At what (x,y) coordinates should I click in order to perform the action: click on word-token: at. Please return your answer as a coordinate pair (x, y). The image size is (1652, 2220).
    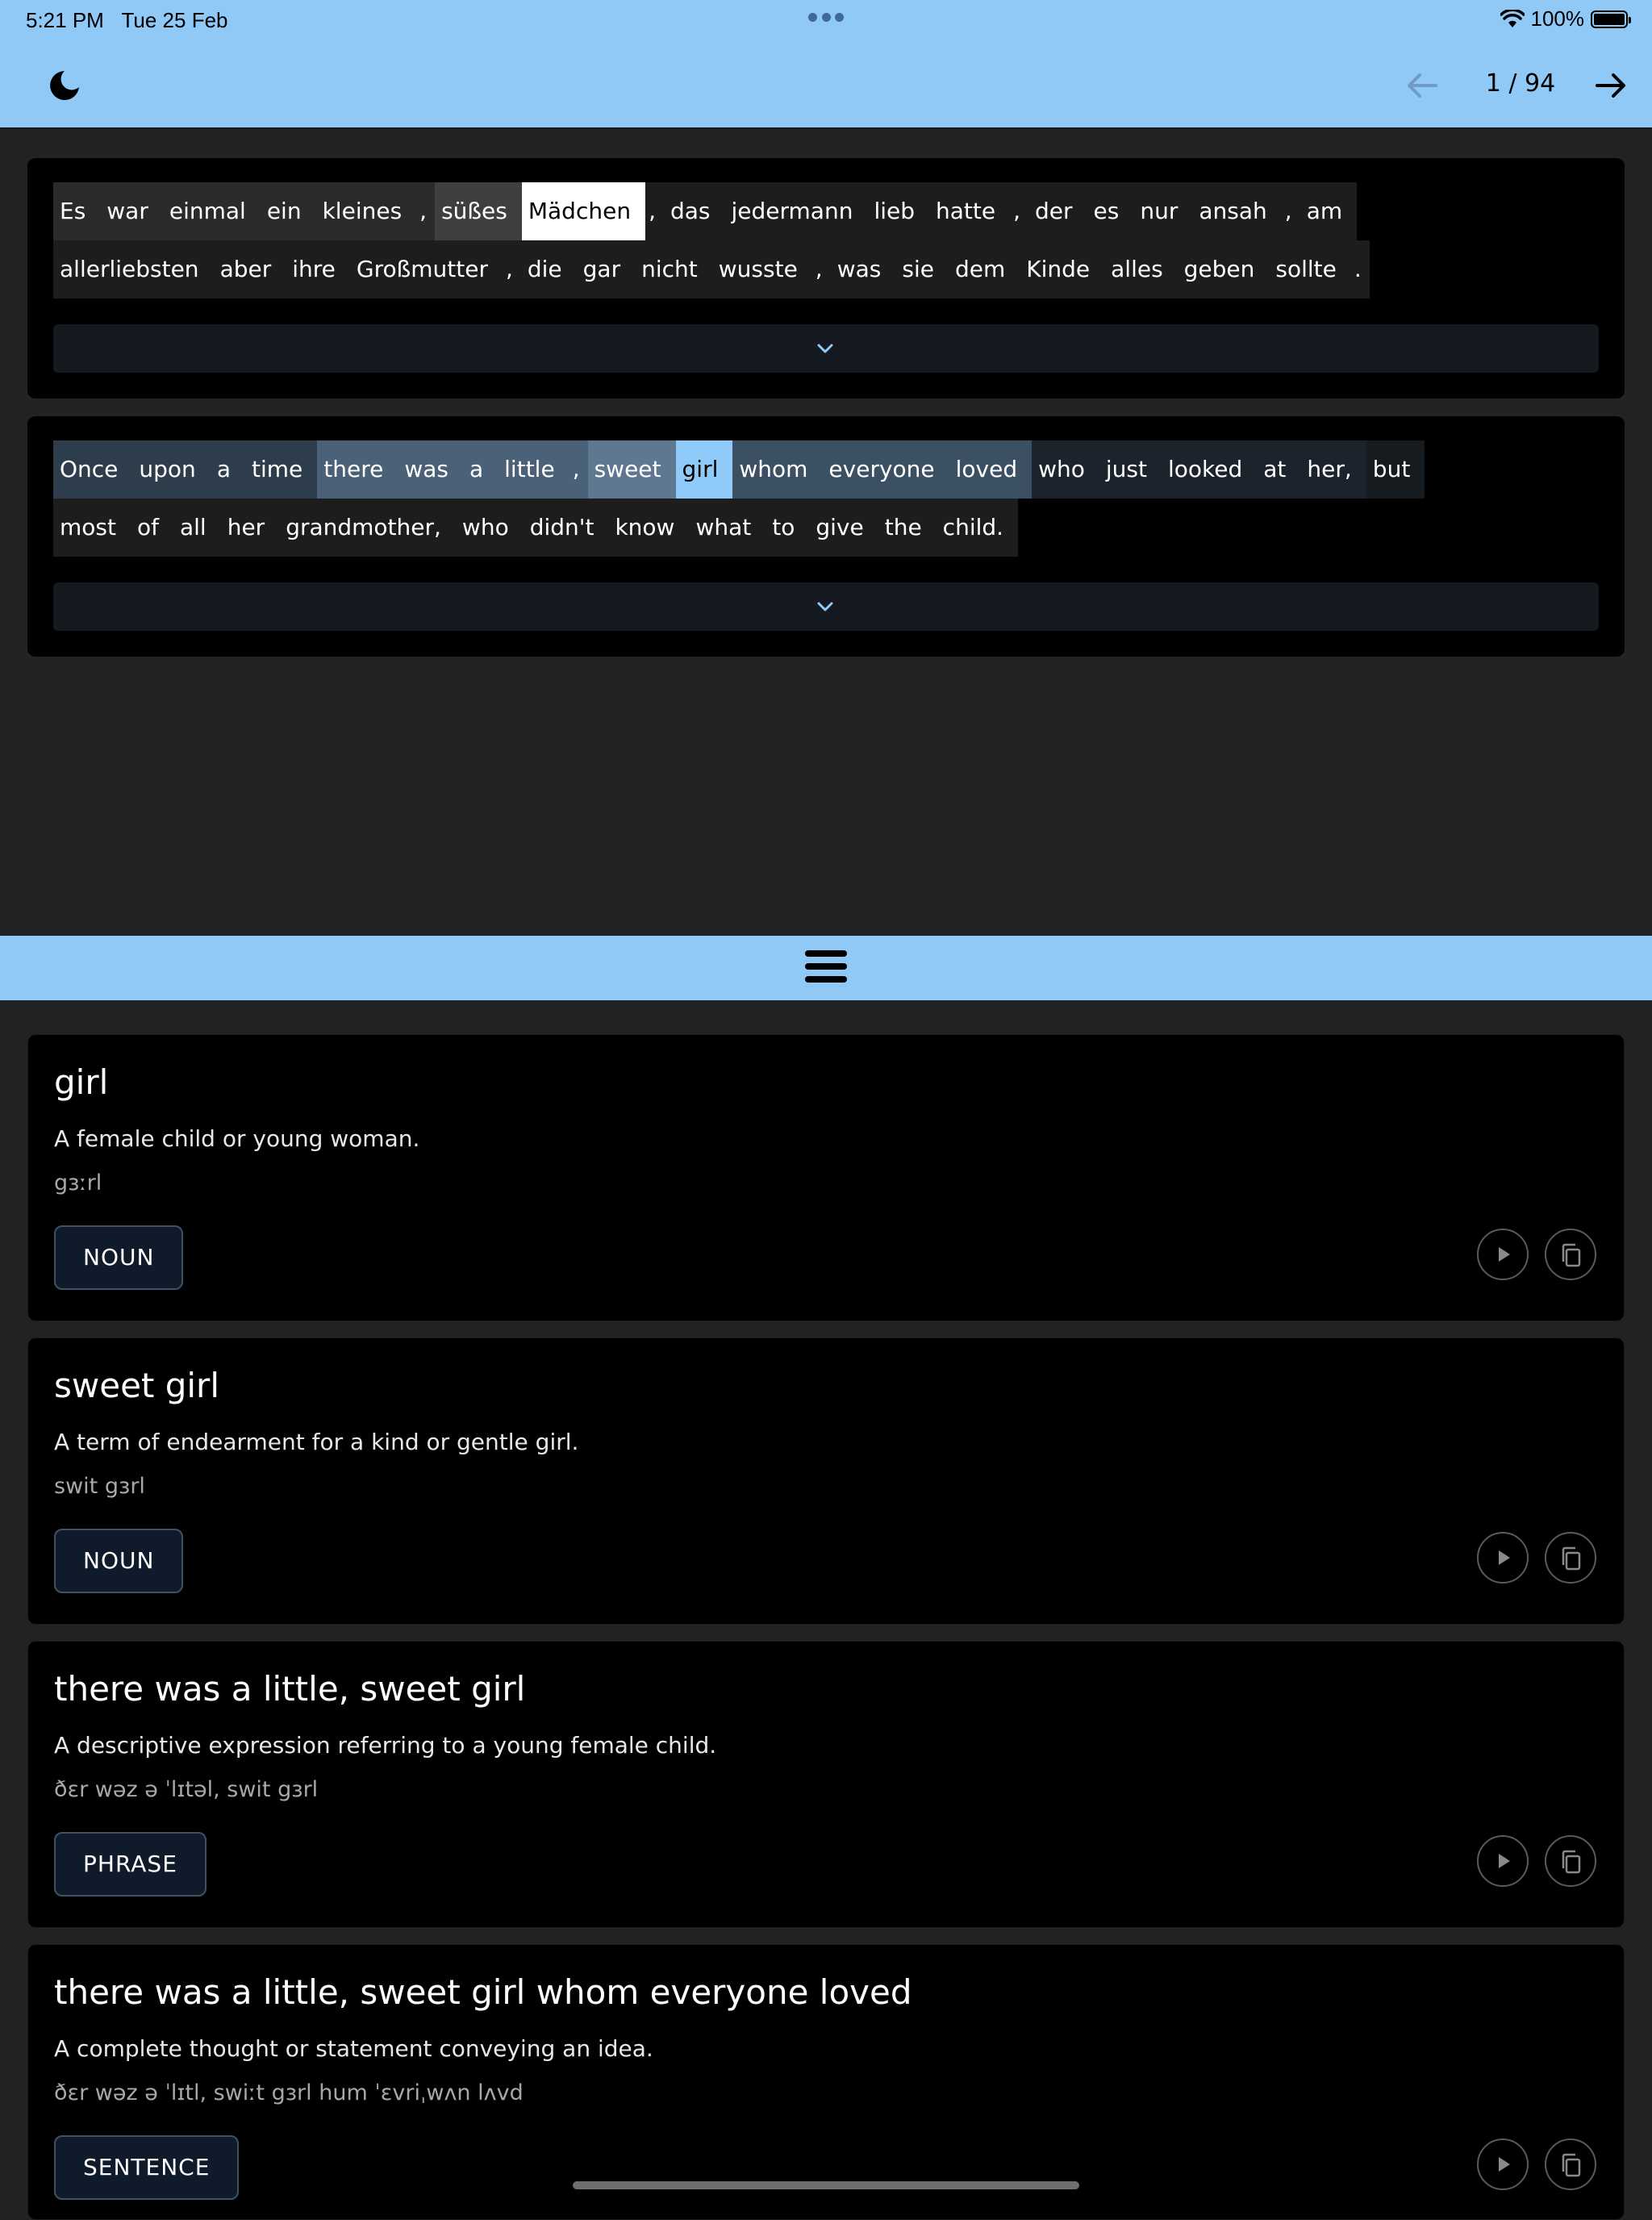
    Looking at the image, I should click on (1279, 469).